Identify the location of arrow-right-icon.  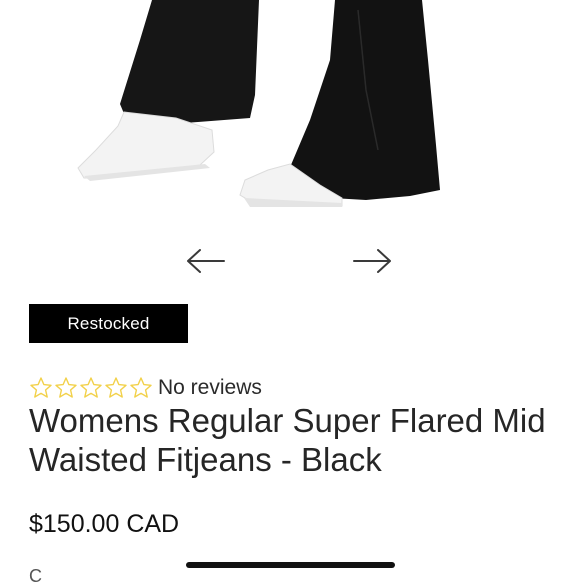
(372, 261).